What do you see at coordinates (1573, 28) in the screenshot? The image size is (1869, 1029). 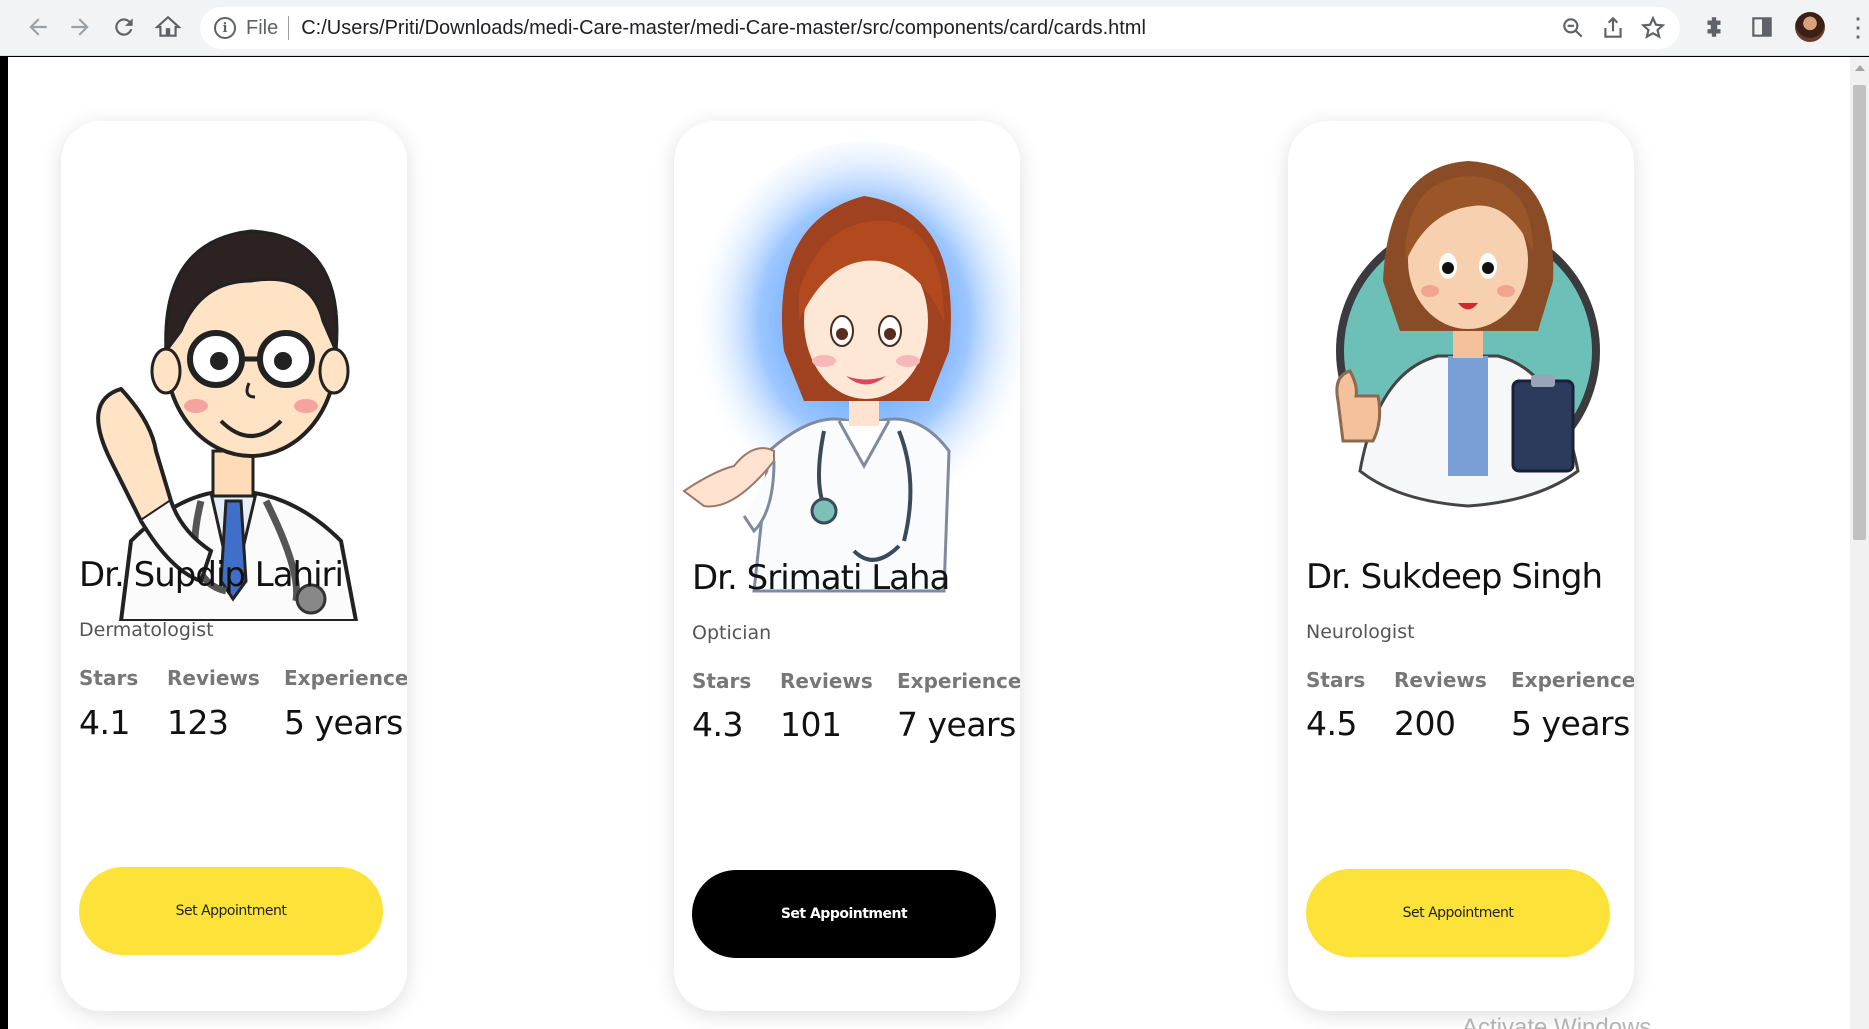 I see `zoom-icon` at bounding box center [1573, 28].